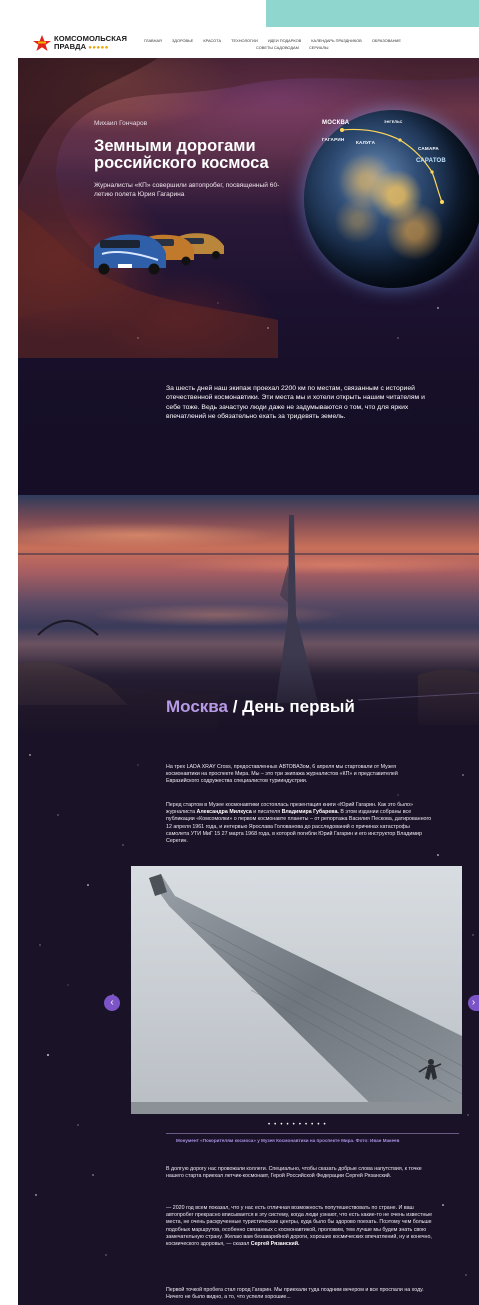 Image resolution: width=479 pixels, height=1305 pixels. I want to click on slider-next-button: ›, so click(473, 1003).